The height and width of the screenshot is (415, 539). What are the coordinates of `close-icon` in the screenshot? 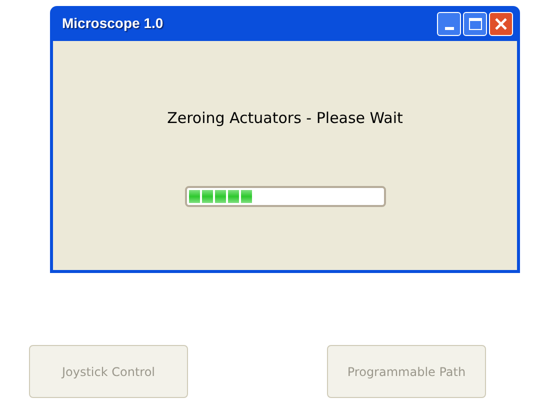 It's located at (501, 24).